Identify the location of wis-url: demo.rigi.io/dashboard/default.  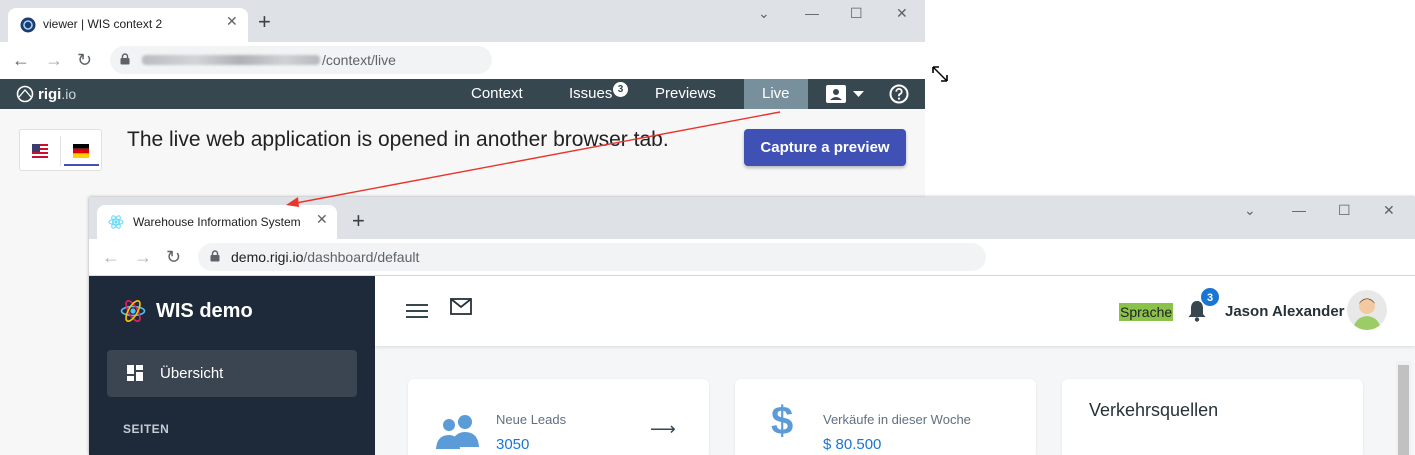
(325, 257).